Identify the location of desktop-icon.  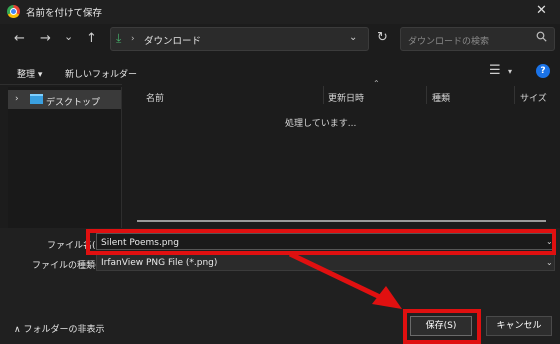
(36, 99).